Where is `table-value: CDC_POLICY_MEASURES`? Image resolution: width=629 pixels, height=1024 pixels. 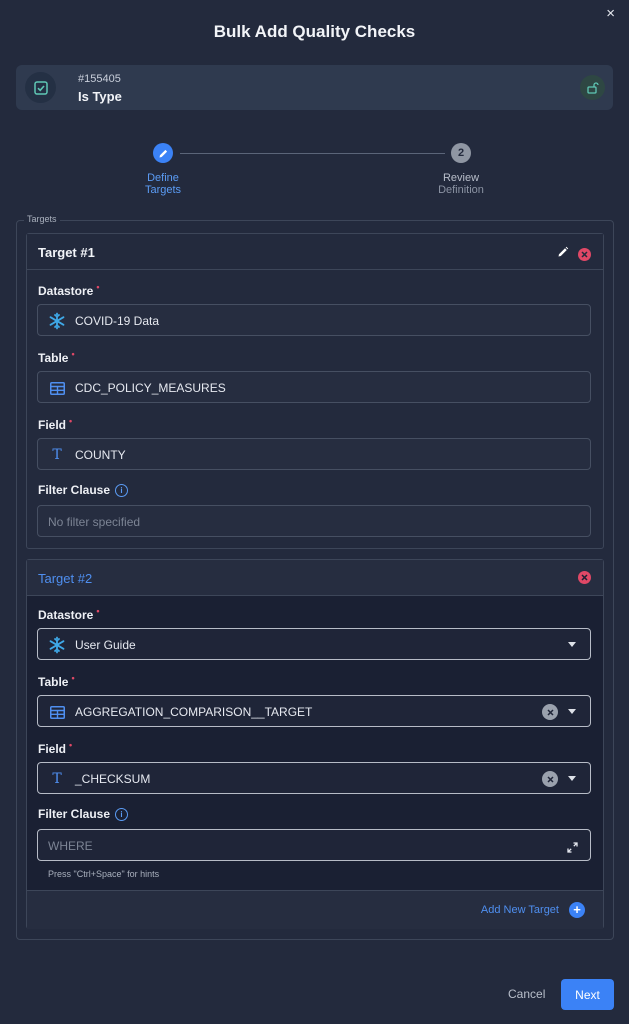 table-value: CDC_POLICY_MEASURES is located at coordinates (150, 388).